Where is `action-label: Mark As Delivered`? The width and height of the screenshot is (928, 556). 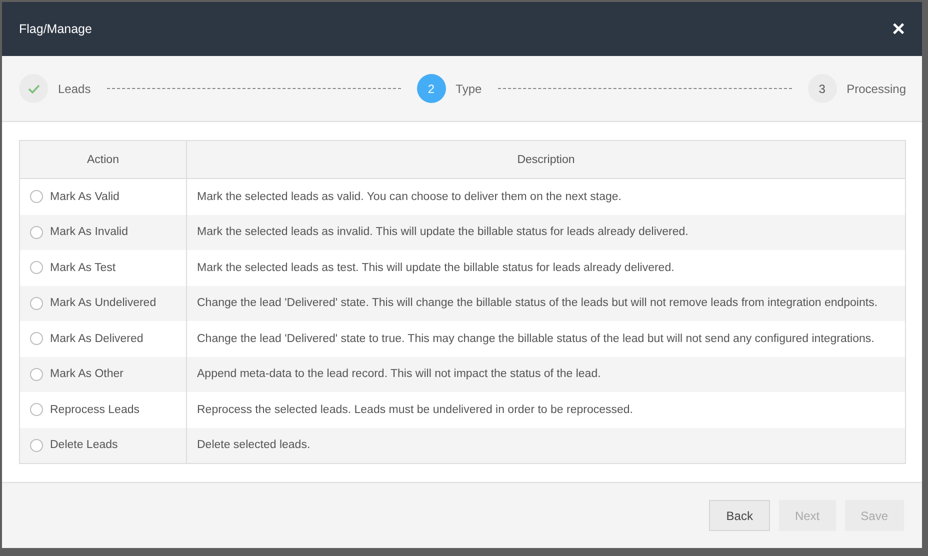 action-label: Mark As Delivered is located at coordinates (97, 338).